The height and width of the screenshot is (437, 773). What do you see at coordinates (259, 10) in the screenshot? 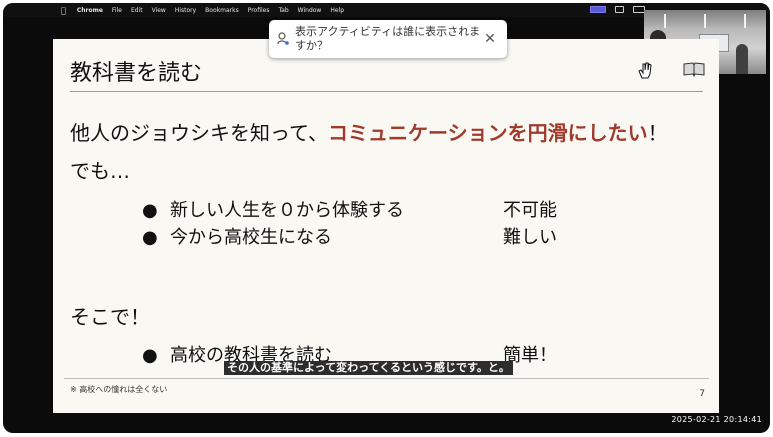
I see `menu-profiles: Profiles` at bounding box center [259, 10].